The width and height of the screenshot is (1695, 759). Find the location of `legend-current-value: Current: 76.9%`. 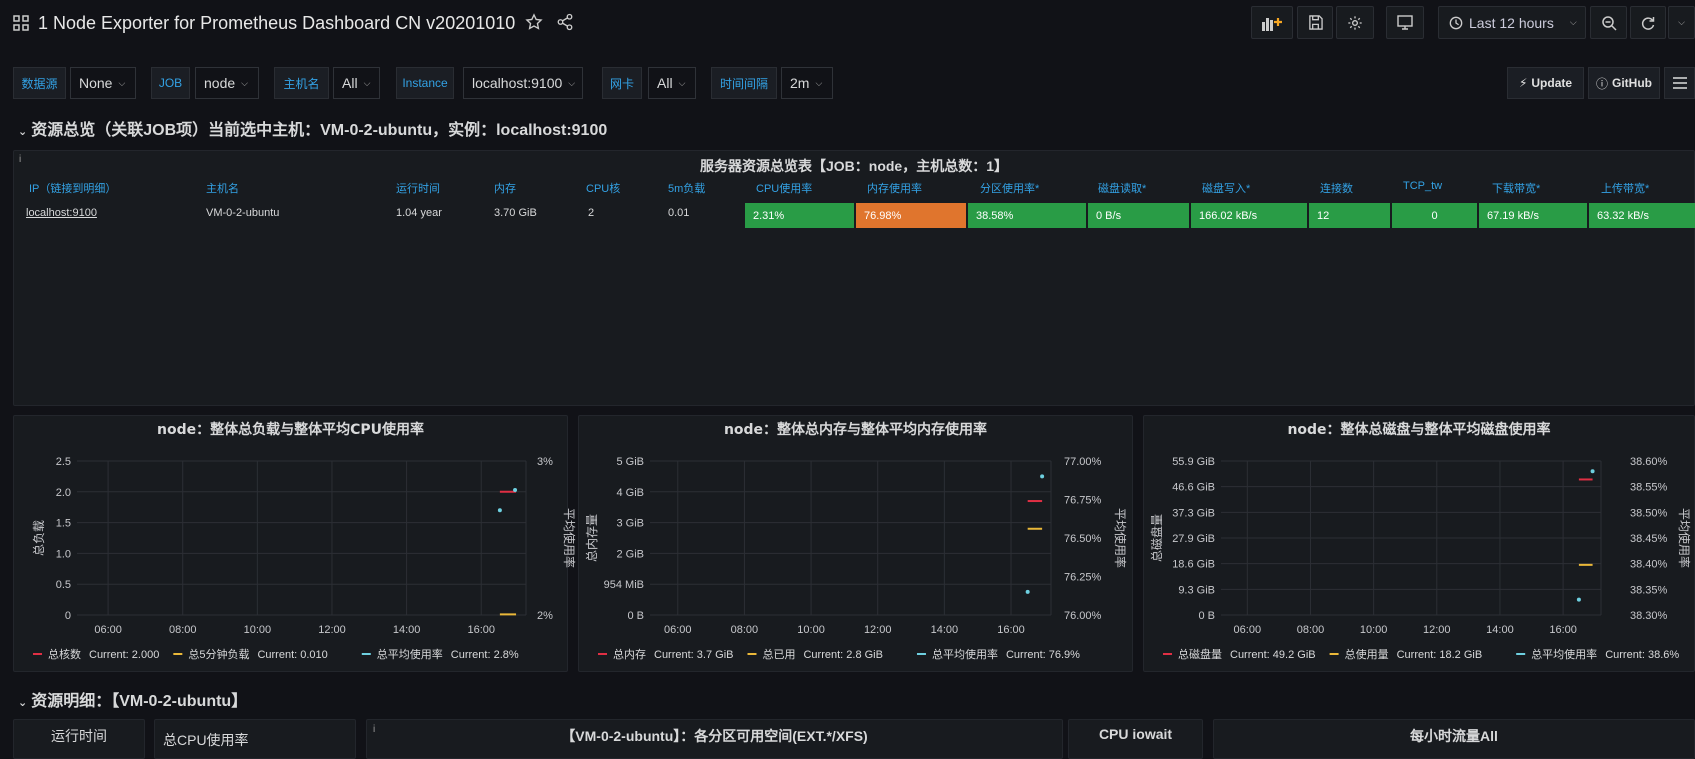

legend-current-value: Current: 76.9% is located at coordinates (1043, 655).